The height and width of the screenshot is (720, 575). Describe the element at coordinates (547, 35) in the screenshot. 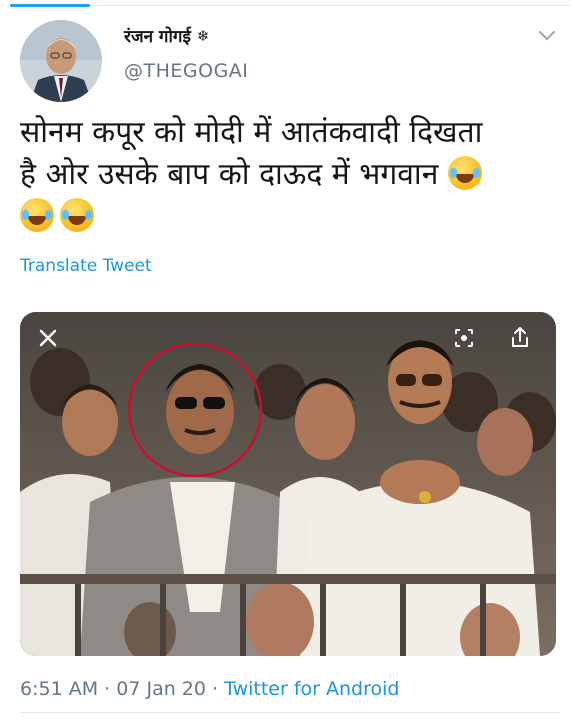

I see `chevron-down-icon` at that location.